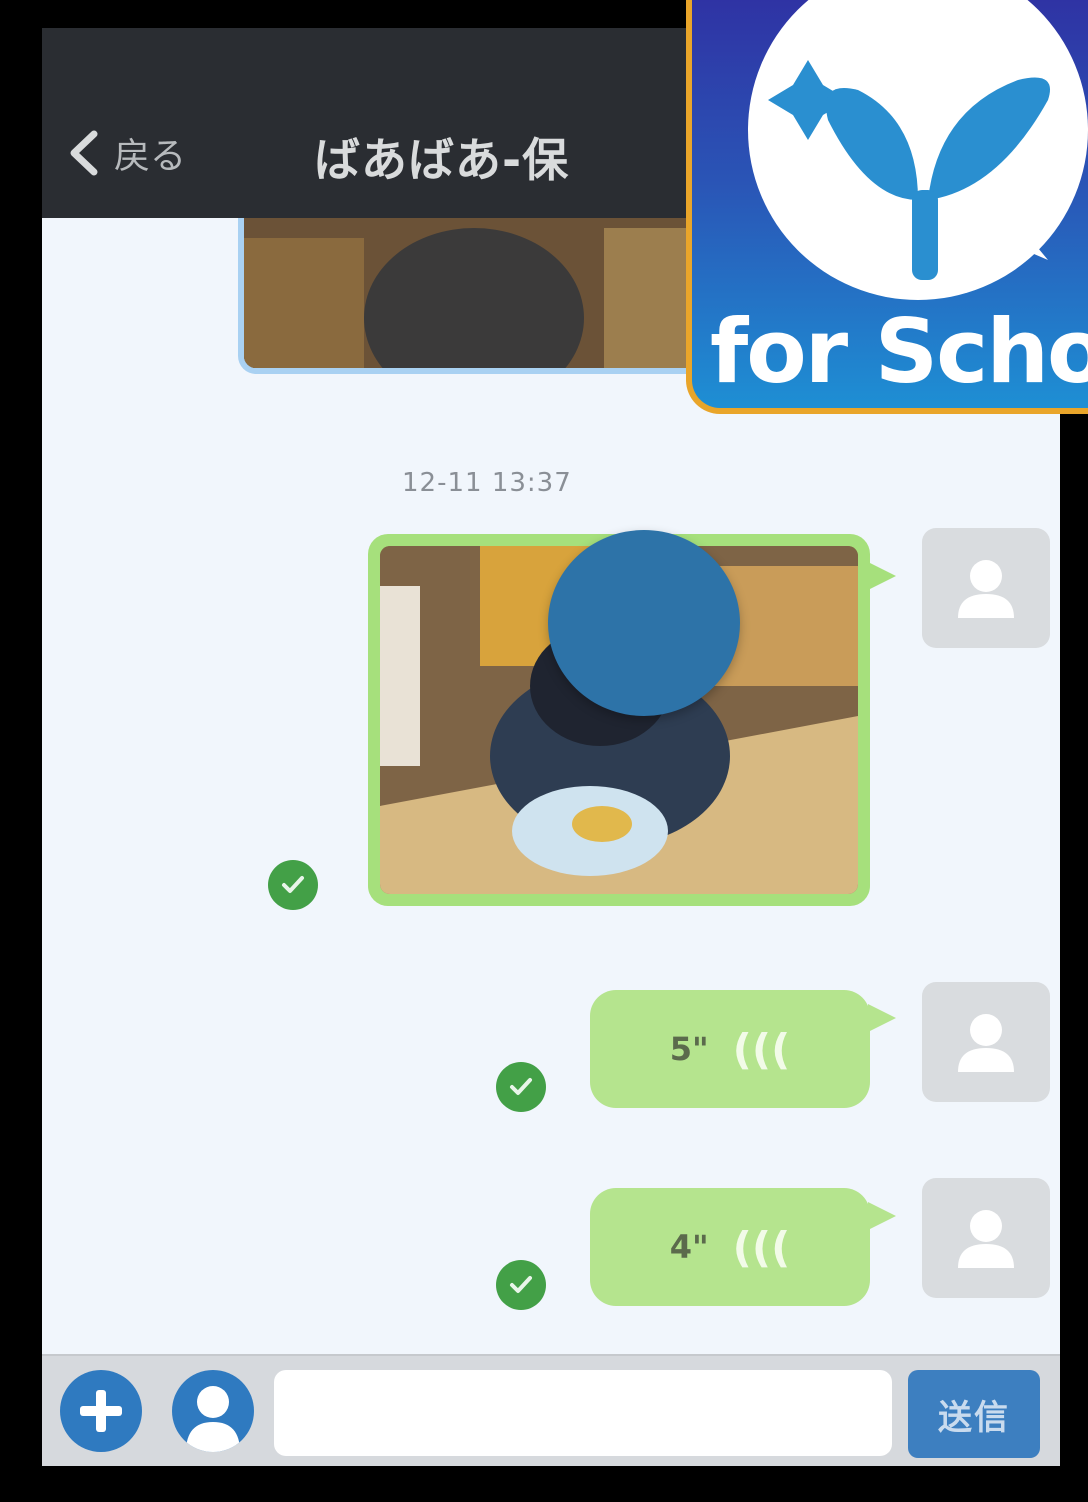  I want to click on badge-label: for Schoo, so click(899, 351).